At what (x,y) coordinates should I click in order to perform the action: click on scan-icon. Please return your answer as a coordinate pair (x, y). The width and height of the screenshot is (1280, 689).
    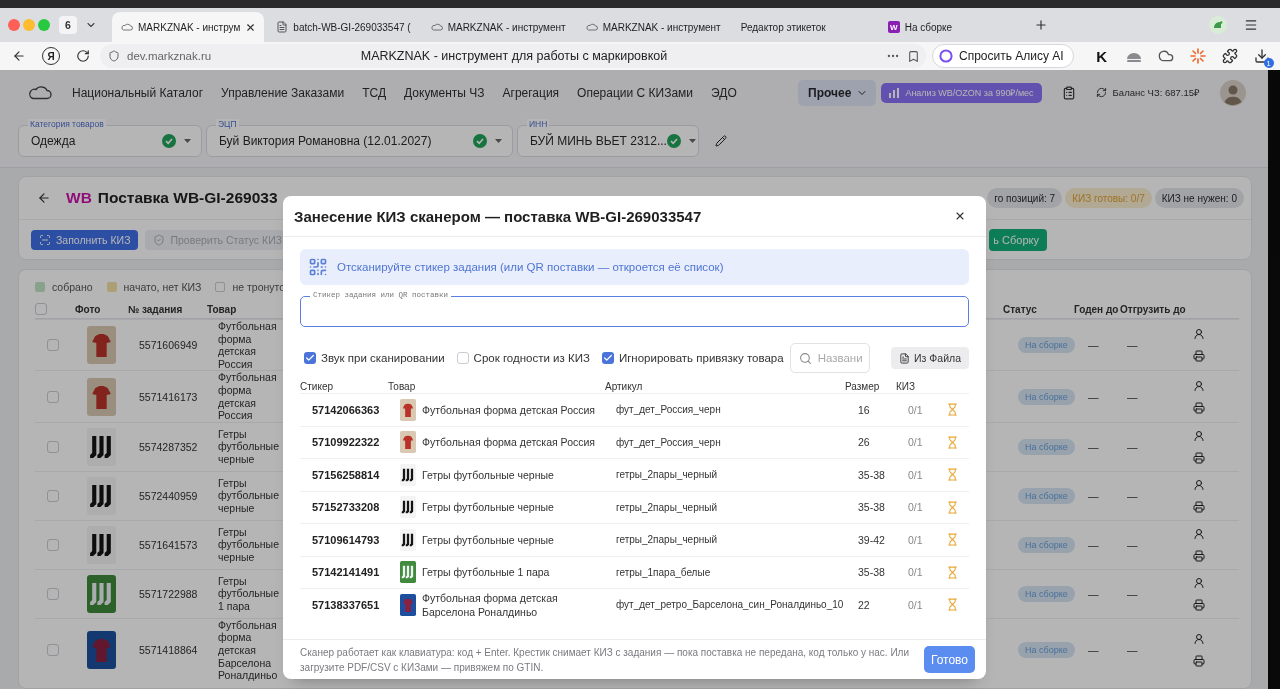
    Looking at the image, I should click on (45, 239).